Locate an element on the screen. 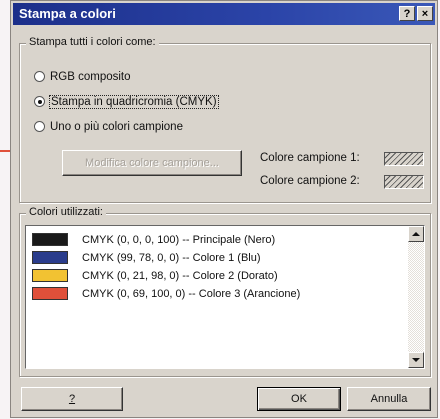  arrow-down-icon is located at coordinates (416, 360).